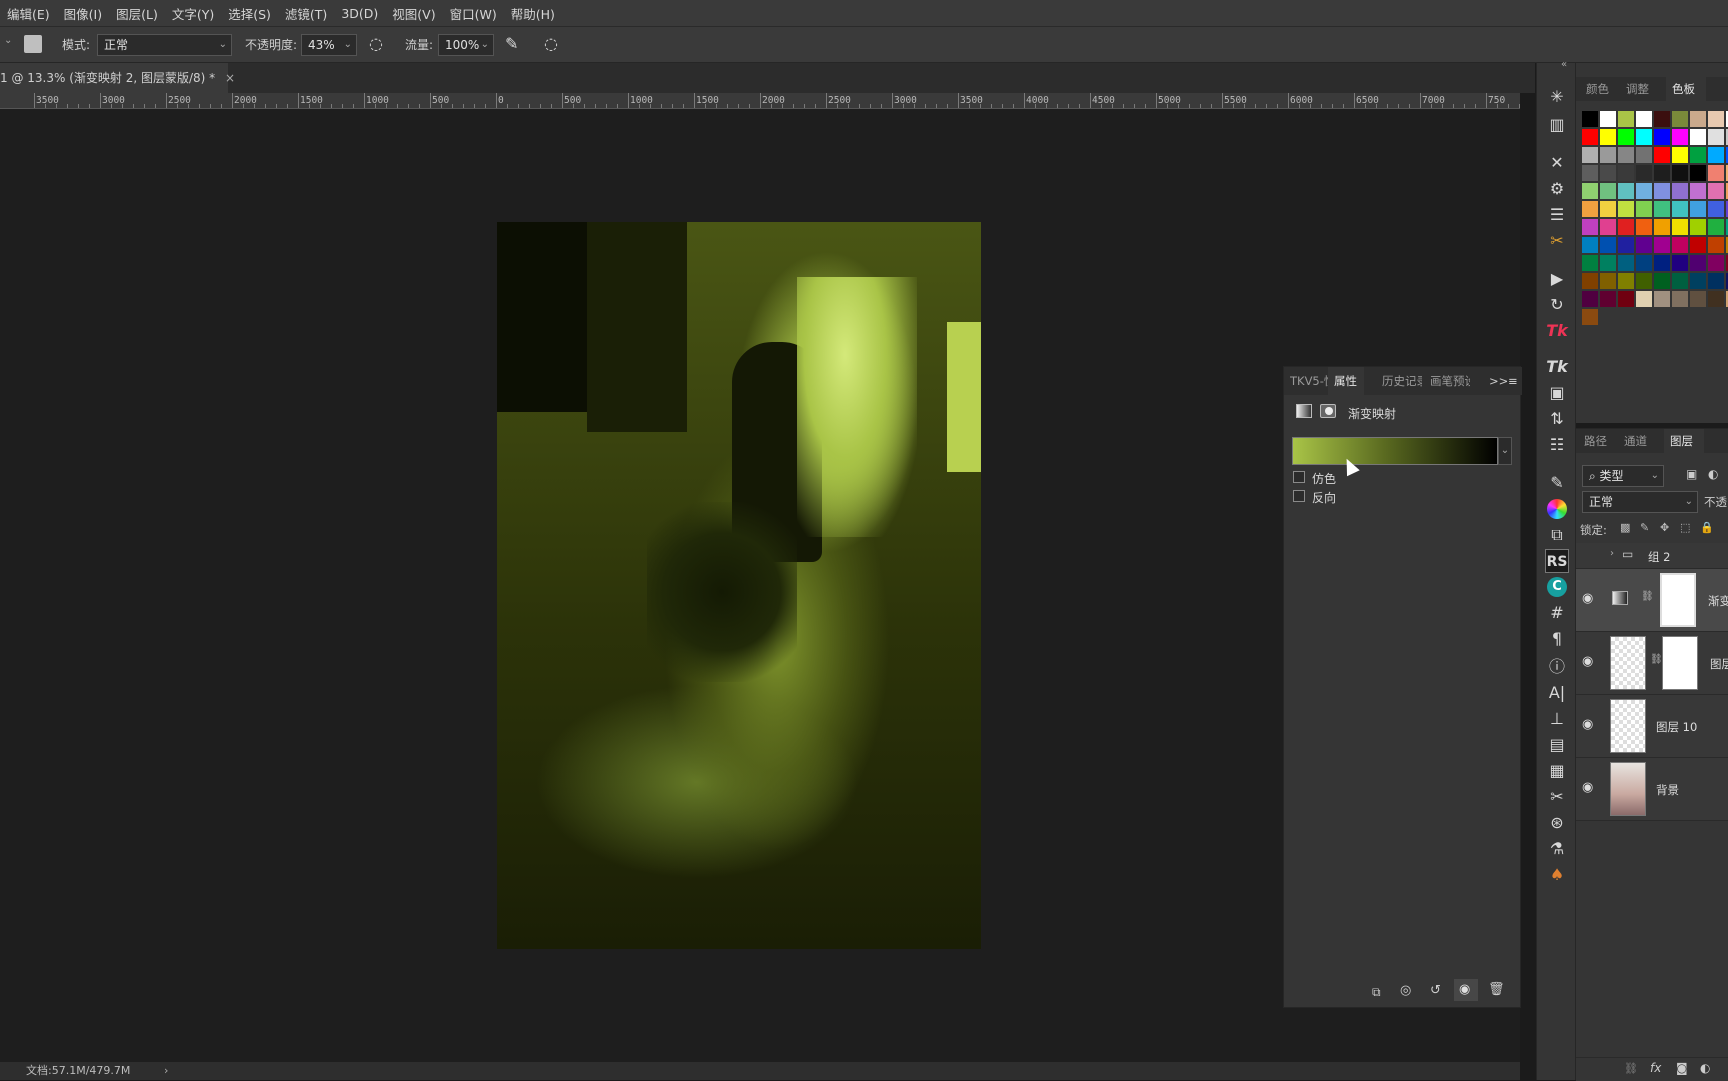 The width and height of the screenshot is (1728, 1081). Describe the element at coordinates (1402, 381) in the screenshot. I see `tab-history: 历史记录` at that location.